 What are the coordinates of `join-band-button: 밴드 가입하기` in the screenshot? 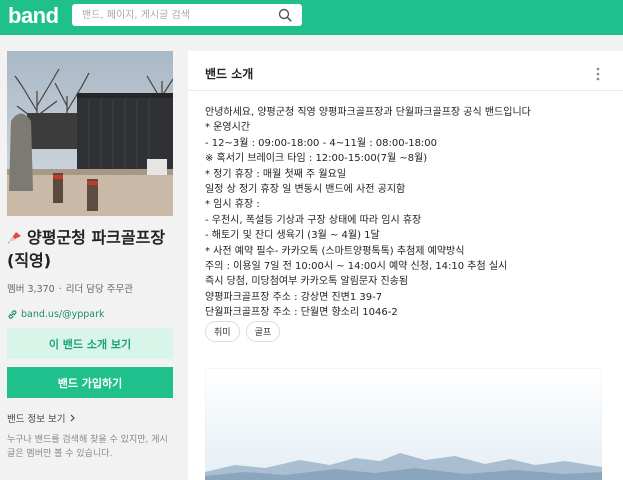 It's located at (90, 382).